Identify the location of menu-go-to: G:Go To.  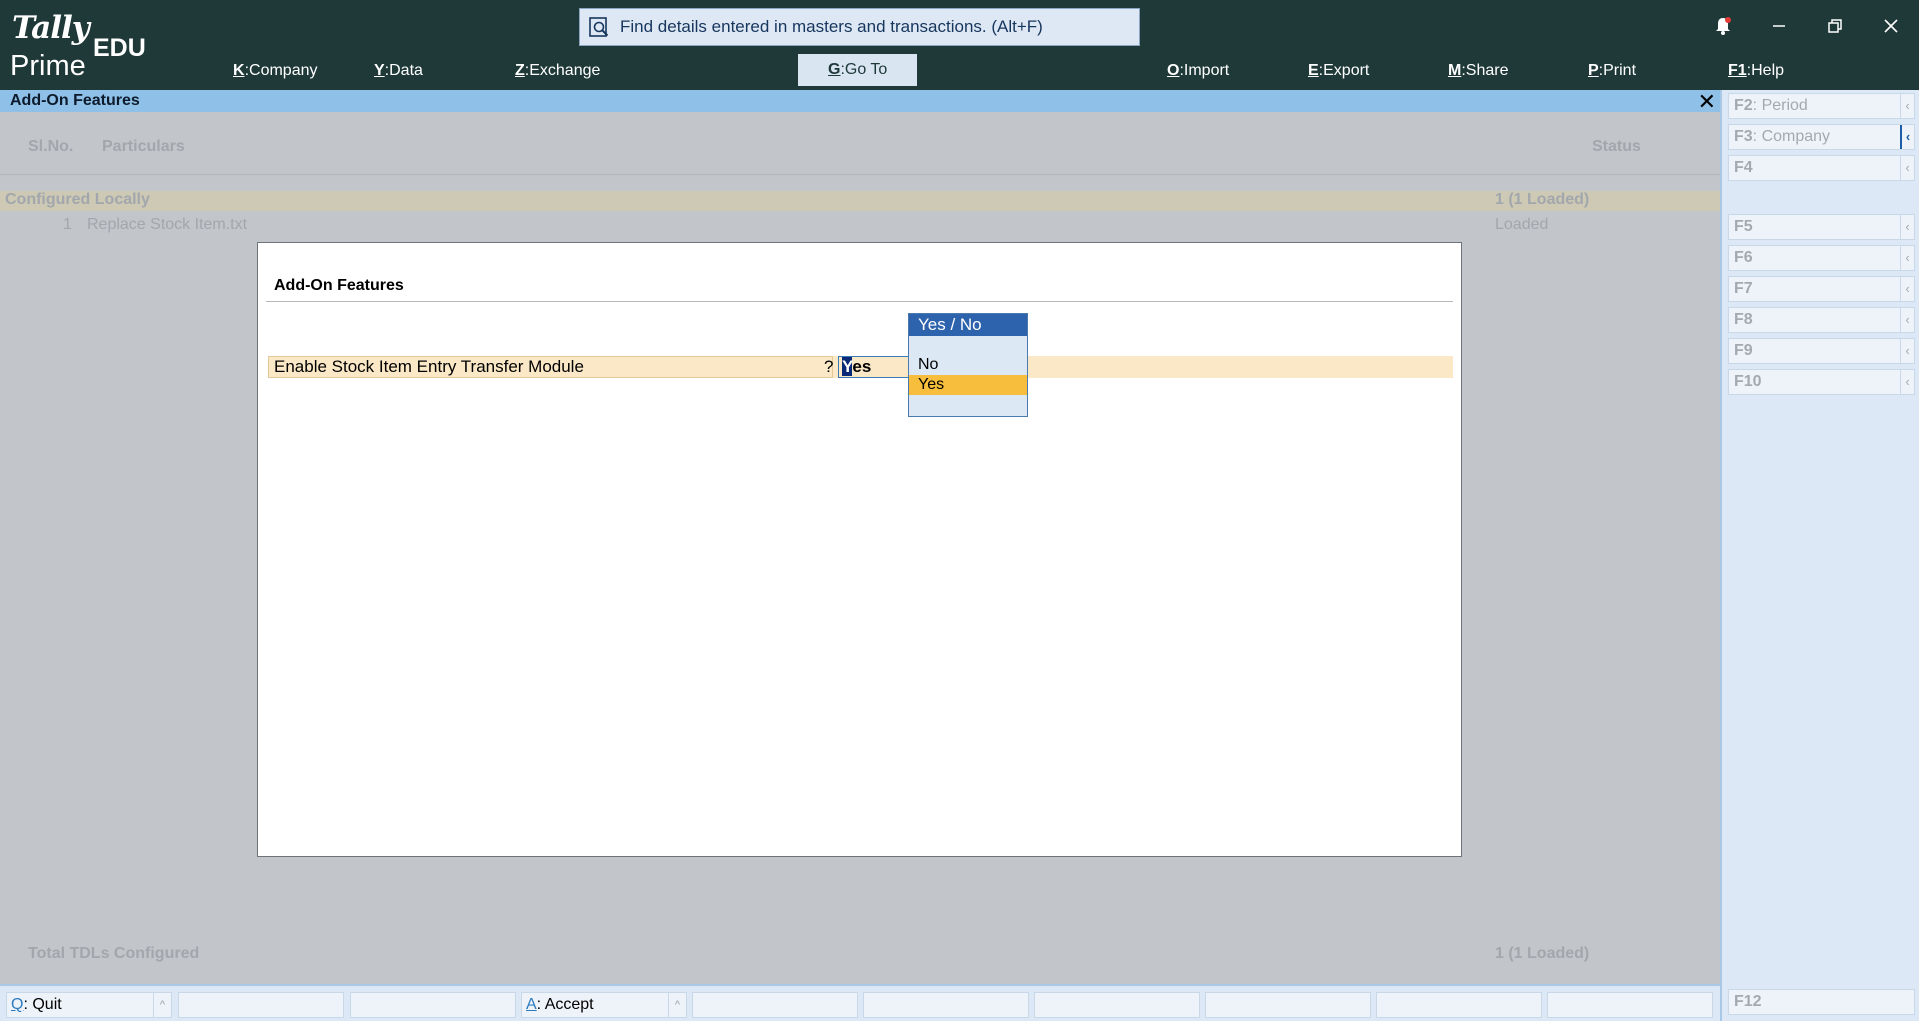
(858, 70).